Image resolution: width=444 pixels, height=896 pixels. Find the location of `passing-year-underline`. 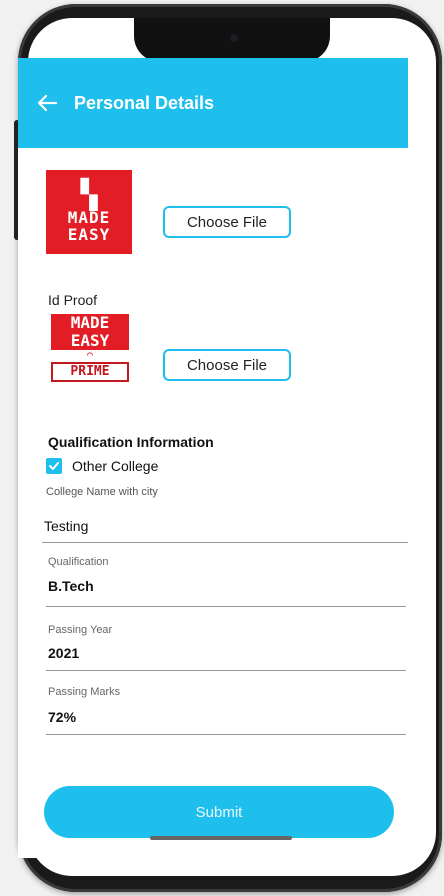

passing-year-underline is located at coordinates (226, 670).